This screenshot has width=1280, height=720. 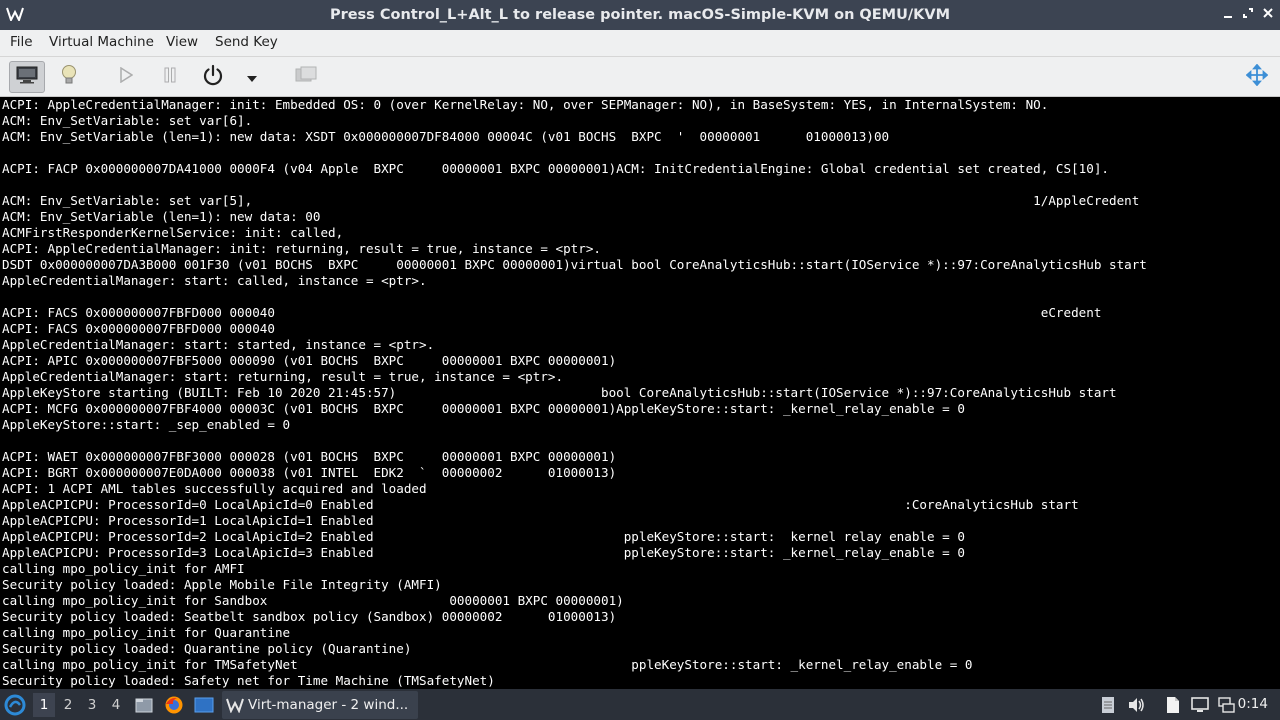 I want to click on toolbar, so click(x=640, y=77).